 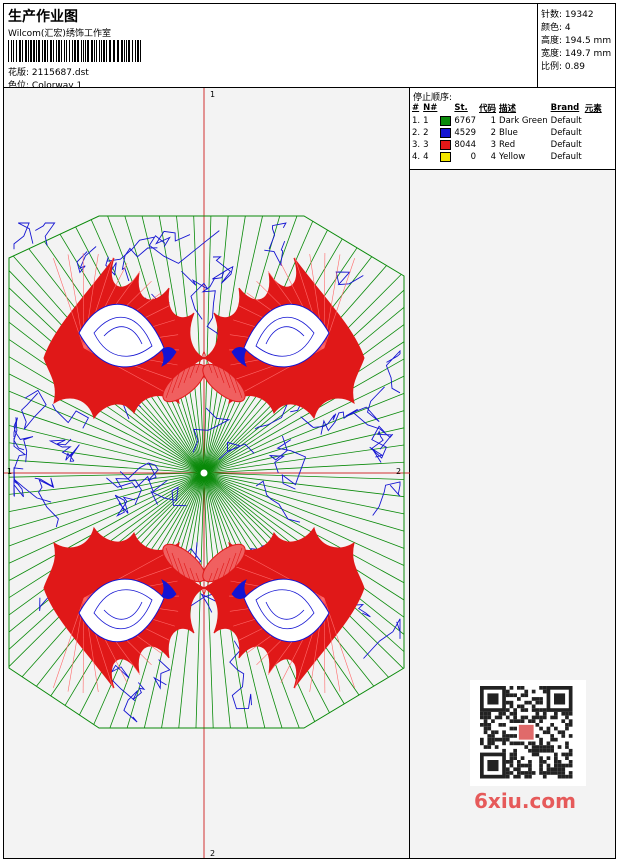 I want to click on qr-code, so click(x=528, y=733).